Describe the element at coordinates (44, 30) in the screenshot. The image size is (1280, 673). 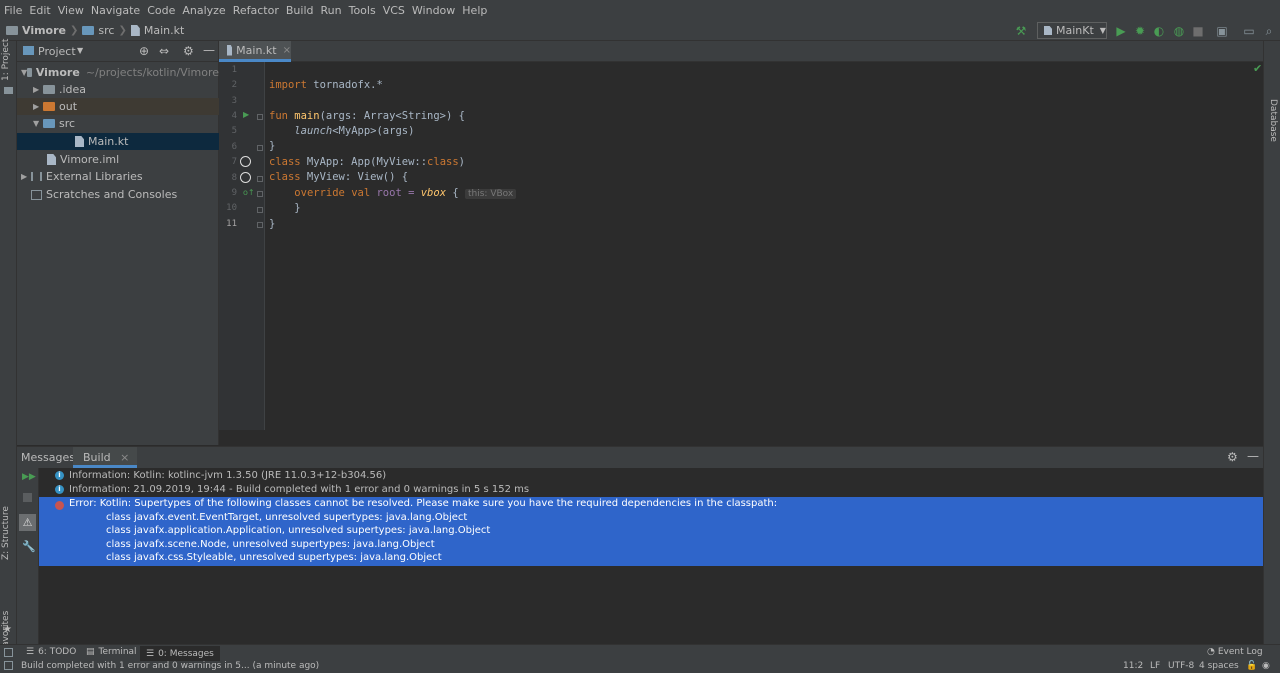
I see `breadcrumb-project: Vimore` at that location.